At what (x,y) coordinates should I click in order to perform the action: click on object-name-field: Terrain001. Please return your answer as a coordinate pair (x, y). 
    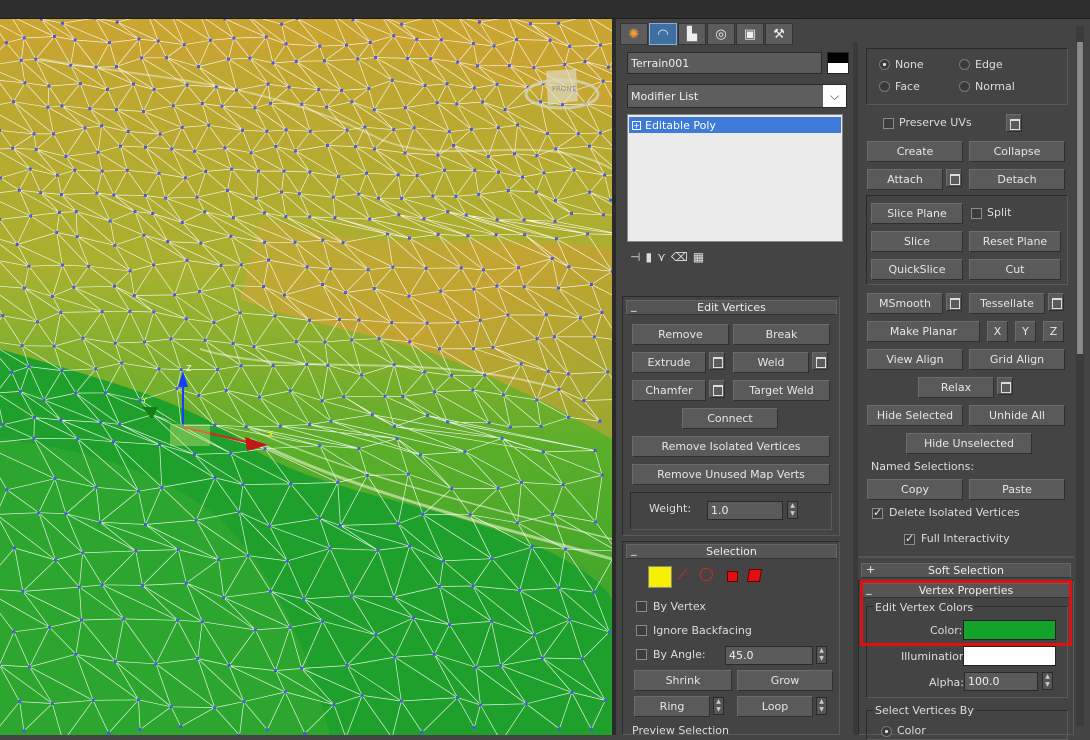
    Looking at the image, I should click on (724, 63).